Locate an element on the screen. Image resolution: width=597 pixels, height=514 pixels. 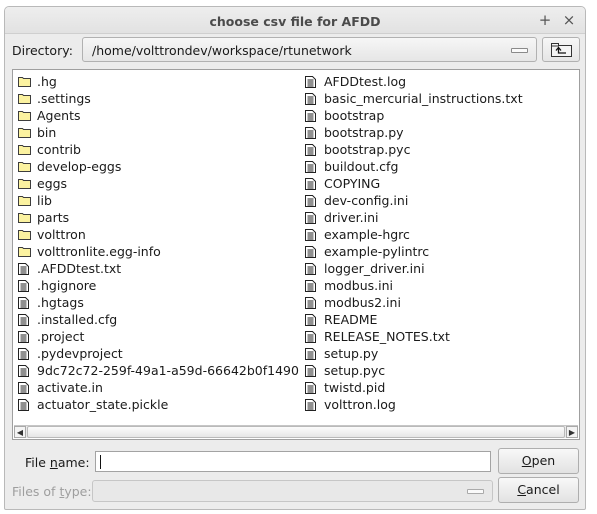
file-item: twistd.pid is located at coordinates (414, 387).